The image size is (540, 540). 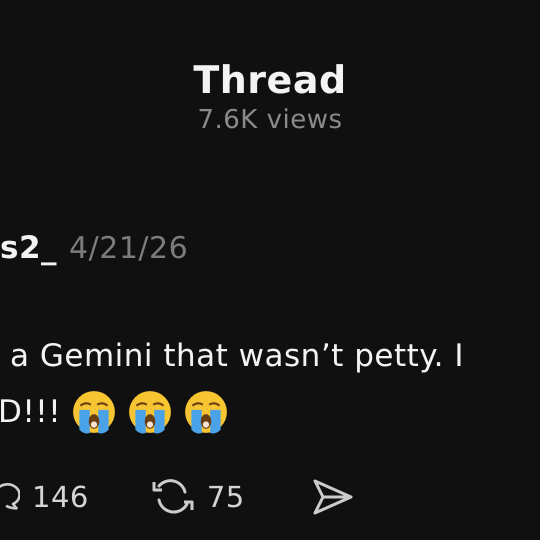 What do you see at coordinates (31, 412) in the screenshot?
I see `post-text: D!!!` at bounding box center [31, 412].